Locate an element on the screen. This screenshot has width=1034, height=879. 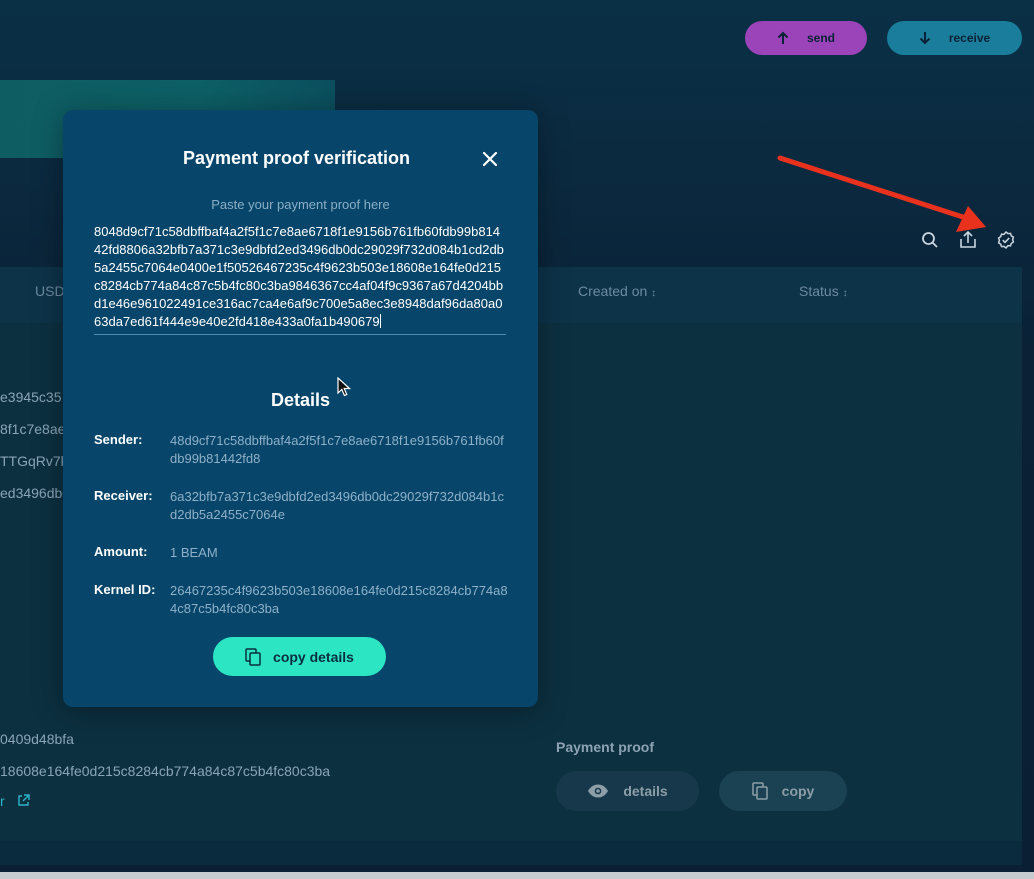
annotation-arrow-icon is located at coordinates (881, 193).